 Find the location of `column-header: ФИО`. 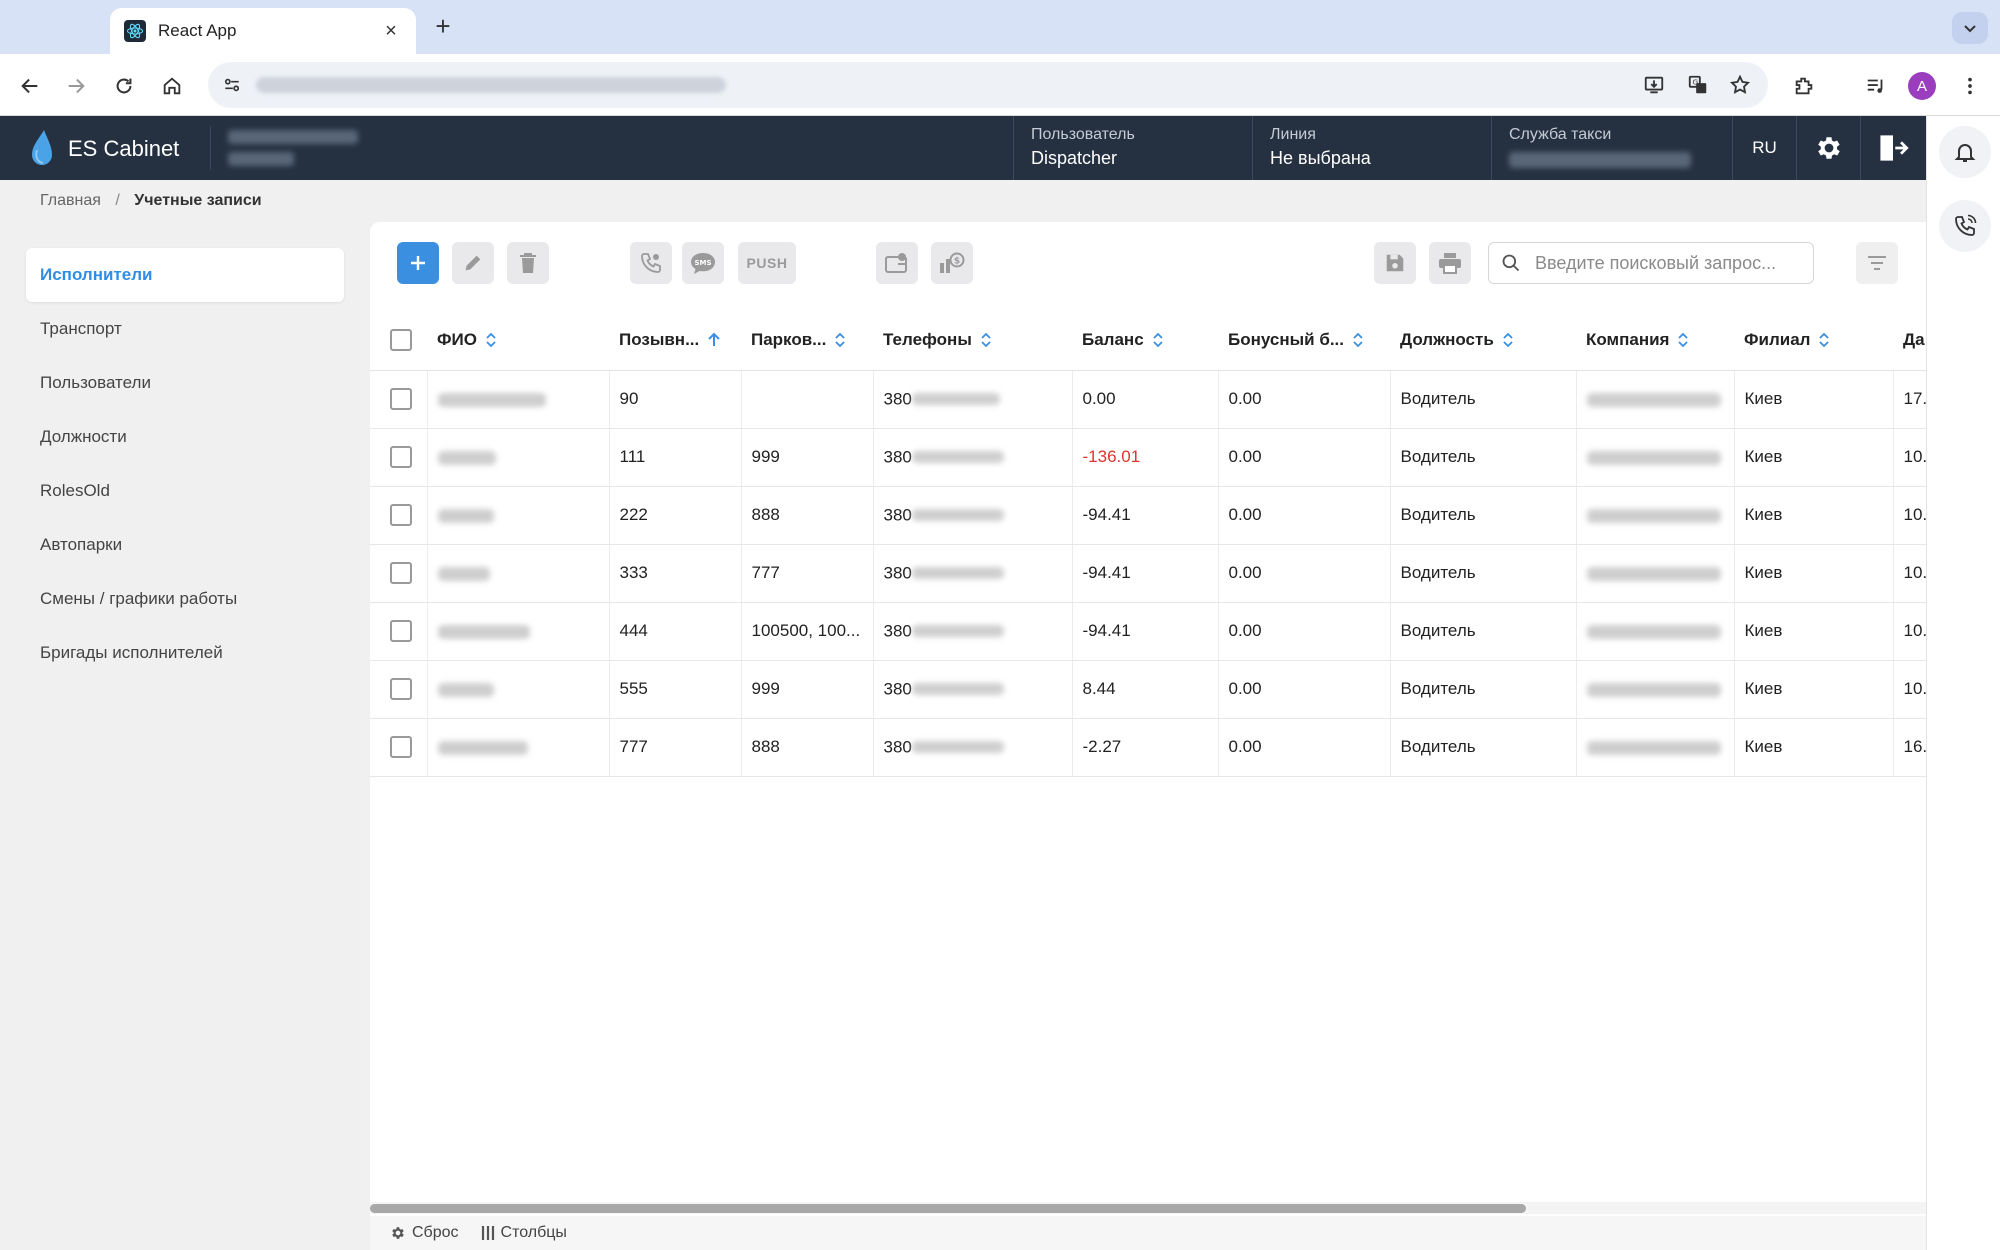

column-header: ФИО is located at coordinates (518, 340).